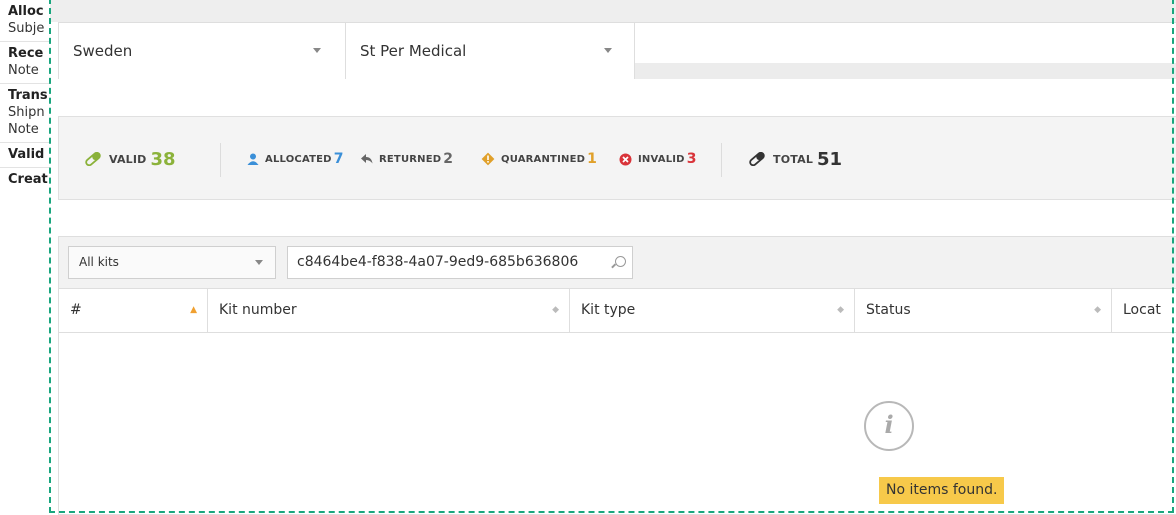  I want to click on selector-filler-band, so click(905, 71).